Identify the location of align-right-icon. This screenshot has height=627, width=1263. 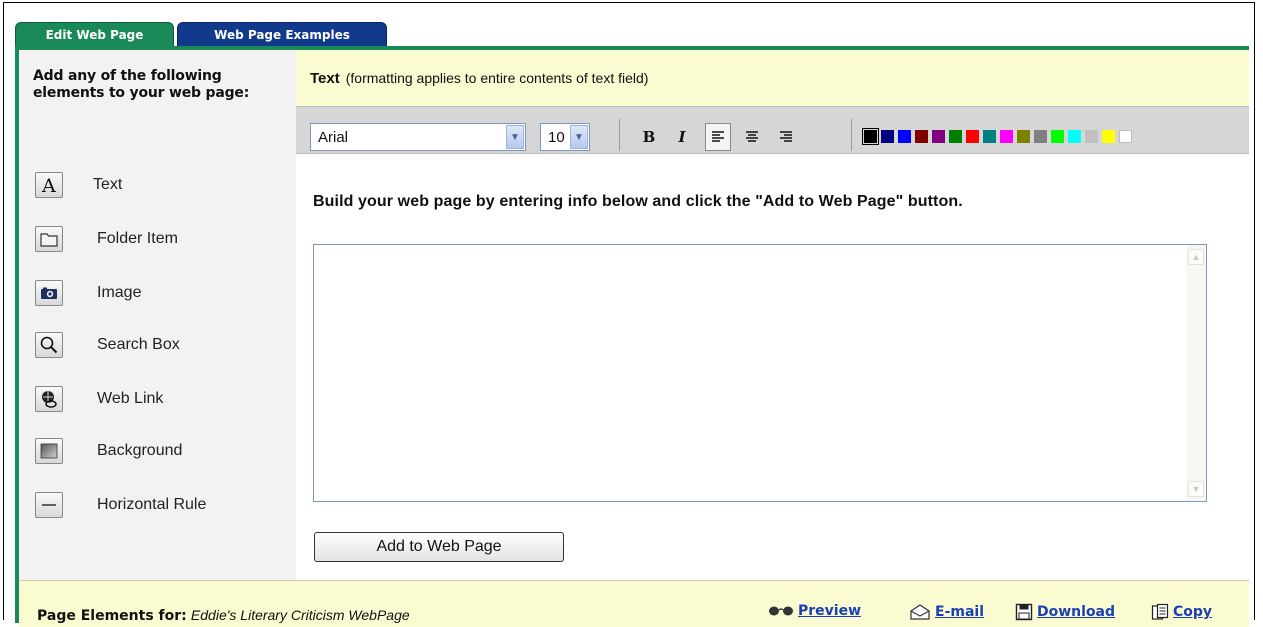
(786, 136).